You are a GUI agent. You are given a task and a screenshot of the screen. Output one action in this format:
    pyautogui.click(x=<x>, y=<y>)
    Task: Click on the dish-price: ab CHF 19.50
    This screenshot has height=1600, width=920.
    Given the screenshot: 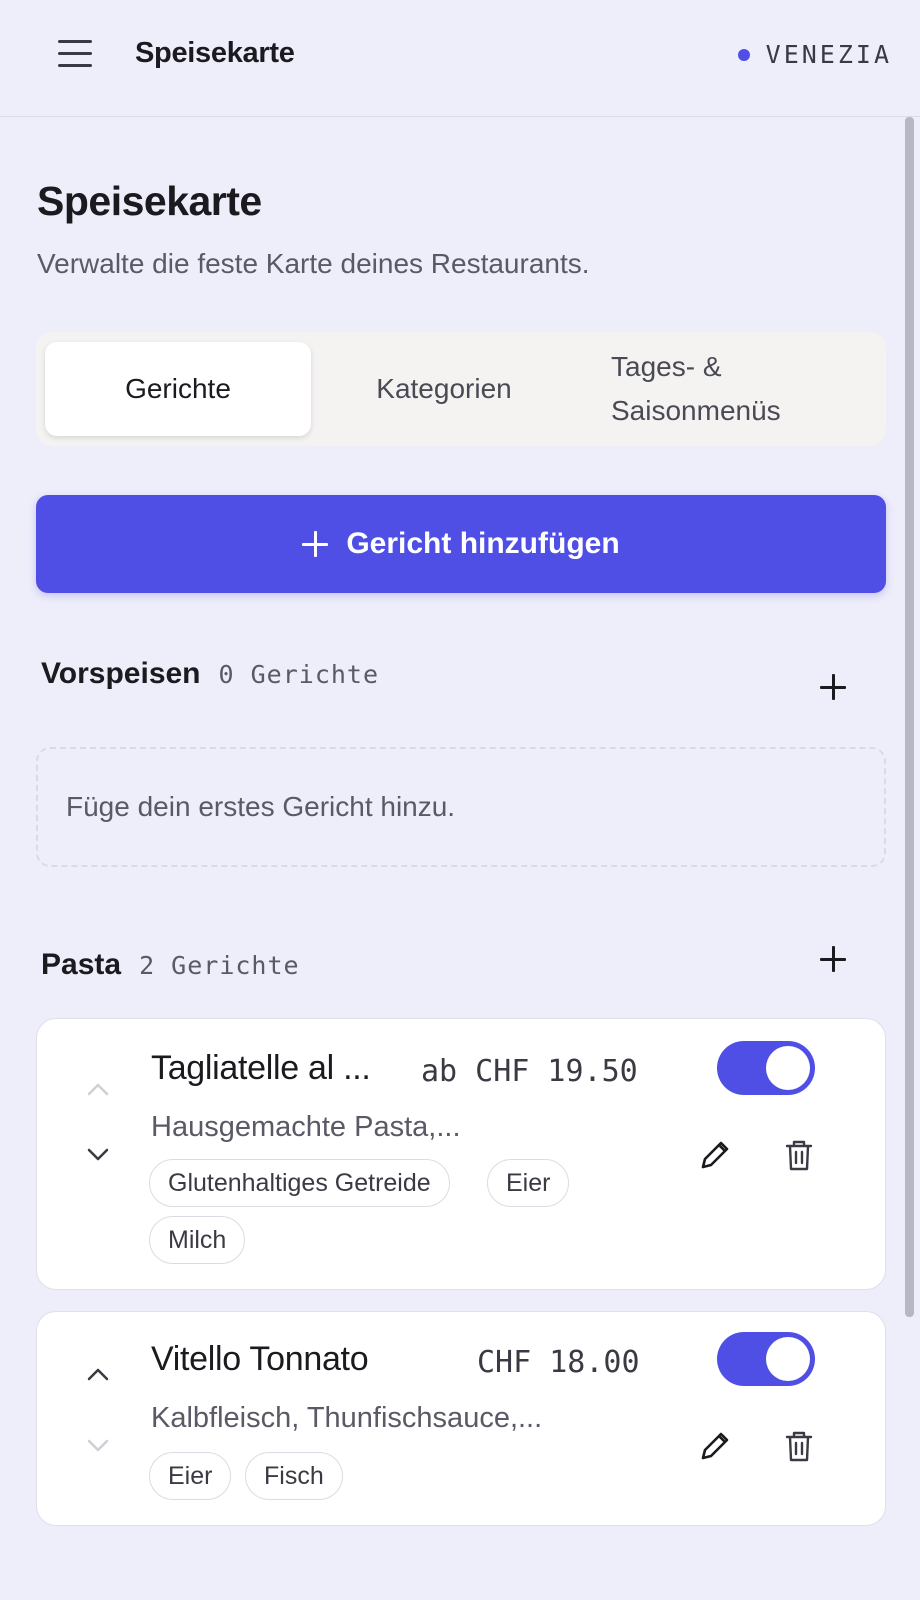 What is the action you would take?
    pyautogui.click(x=529, y=1071)
    